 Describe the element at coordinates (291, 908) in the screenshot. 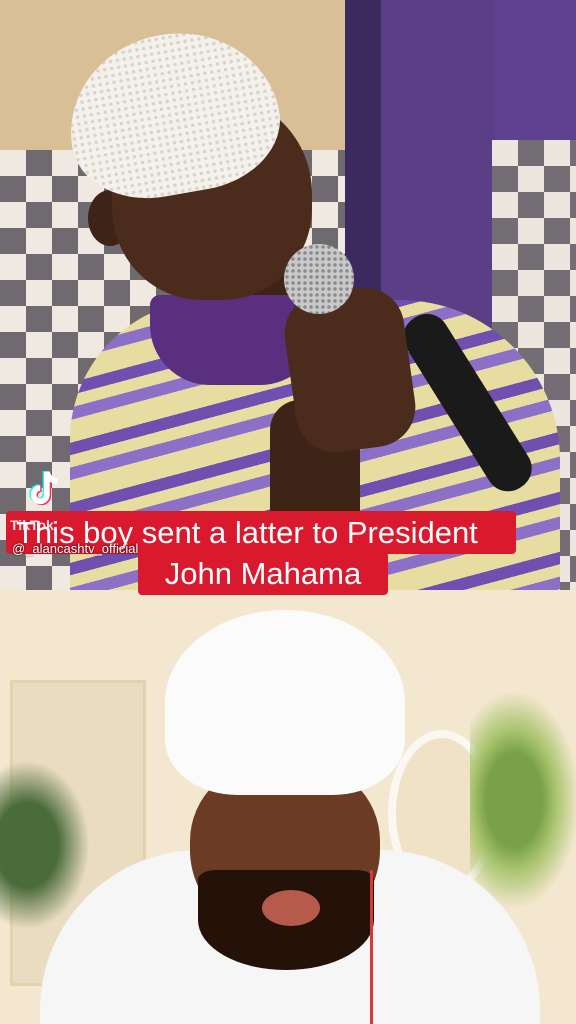

I see `man-mouth` at that location.